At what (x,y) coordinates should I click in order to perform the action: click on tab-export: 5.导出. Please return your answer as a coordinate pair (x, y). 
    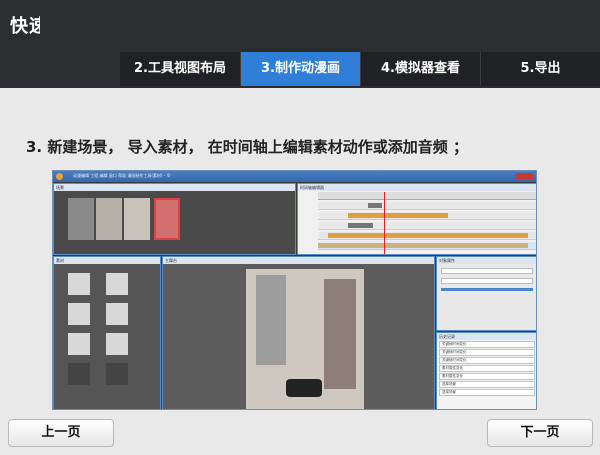
    Looking at the image, I should click on (540, 69).